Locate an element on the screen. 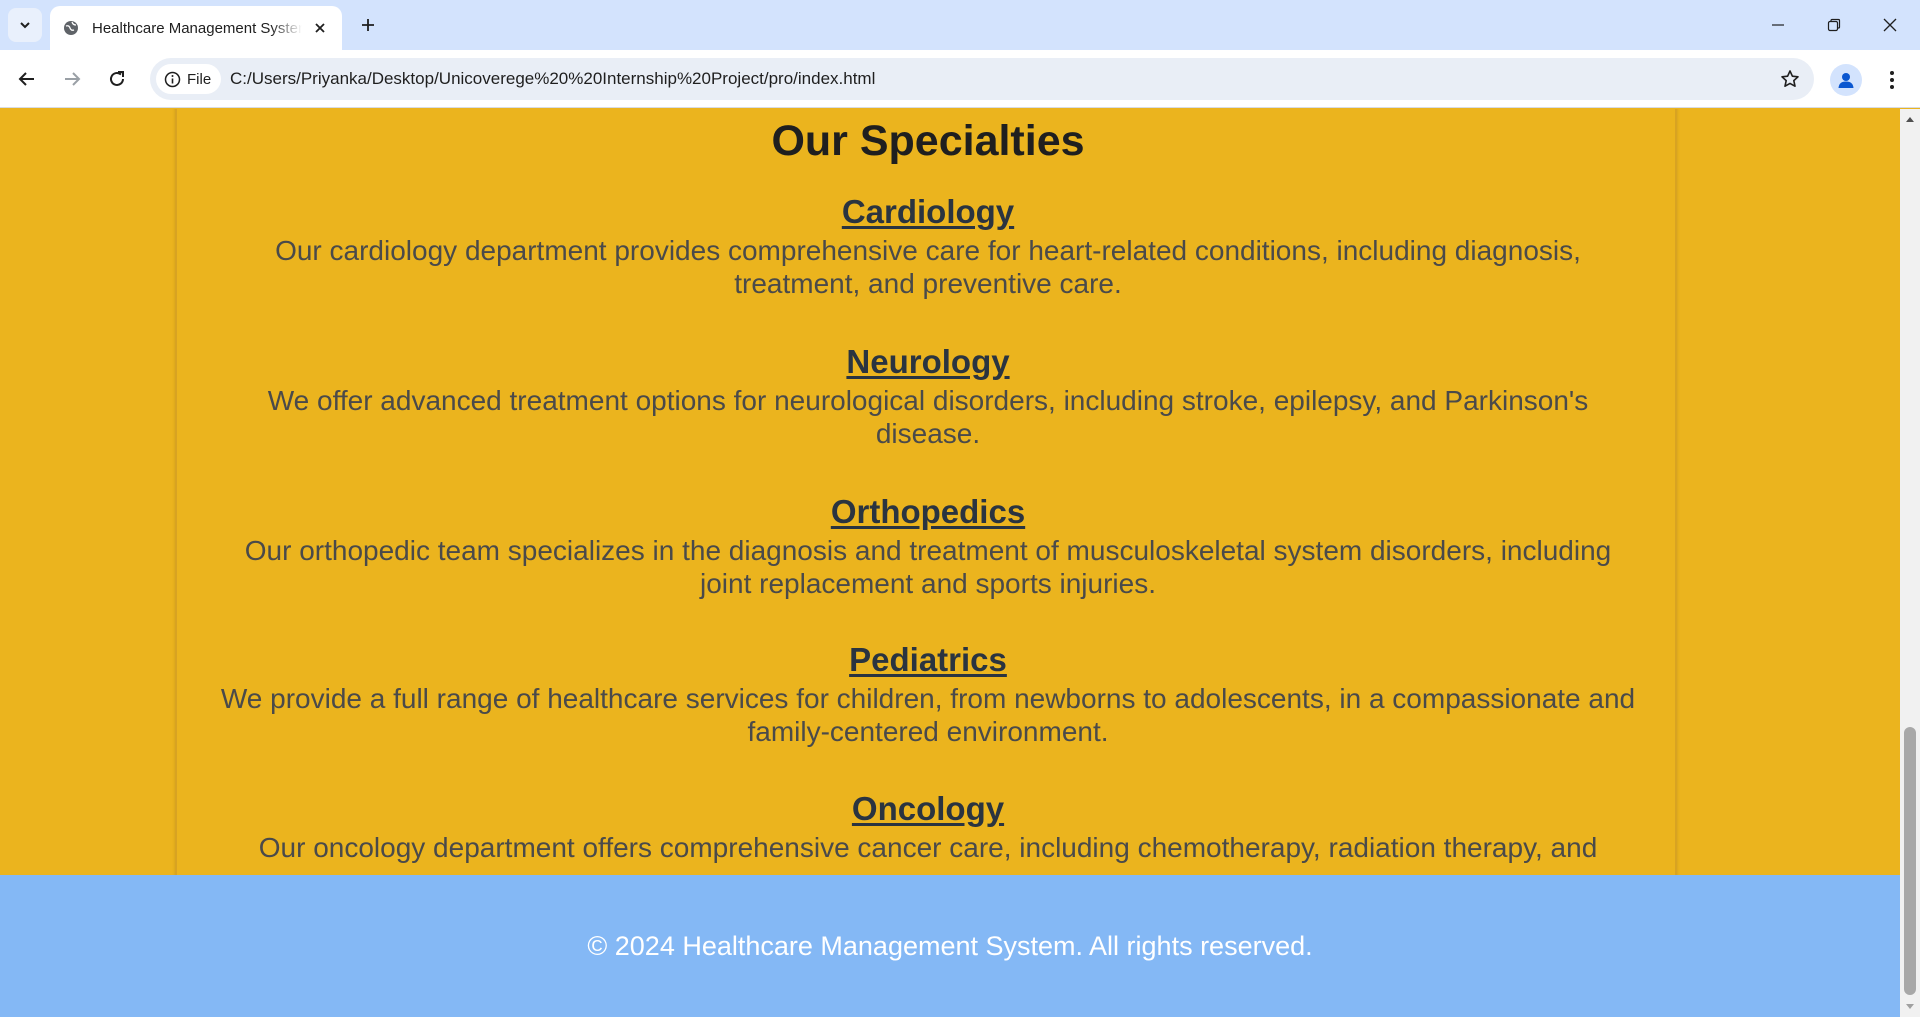  browser-tab: Healthcare Management System is located at coordinates (196, 28).